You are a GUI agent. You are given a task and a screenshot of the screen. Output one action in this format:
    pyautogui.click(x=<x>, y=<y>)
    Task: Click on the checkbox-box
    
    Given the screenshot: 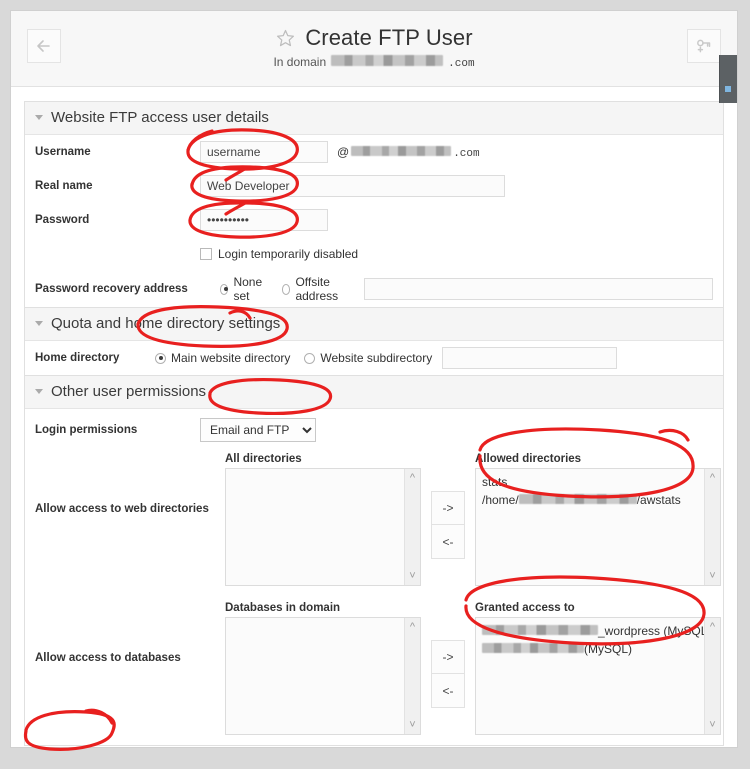 What is the action you would take?
    pyautogui.click(x=206, y=254)
    